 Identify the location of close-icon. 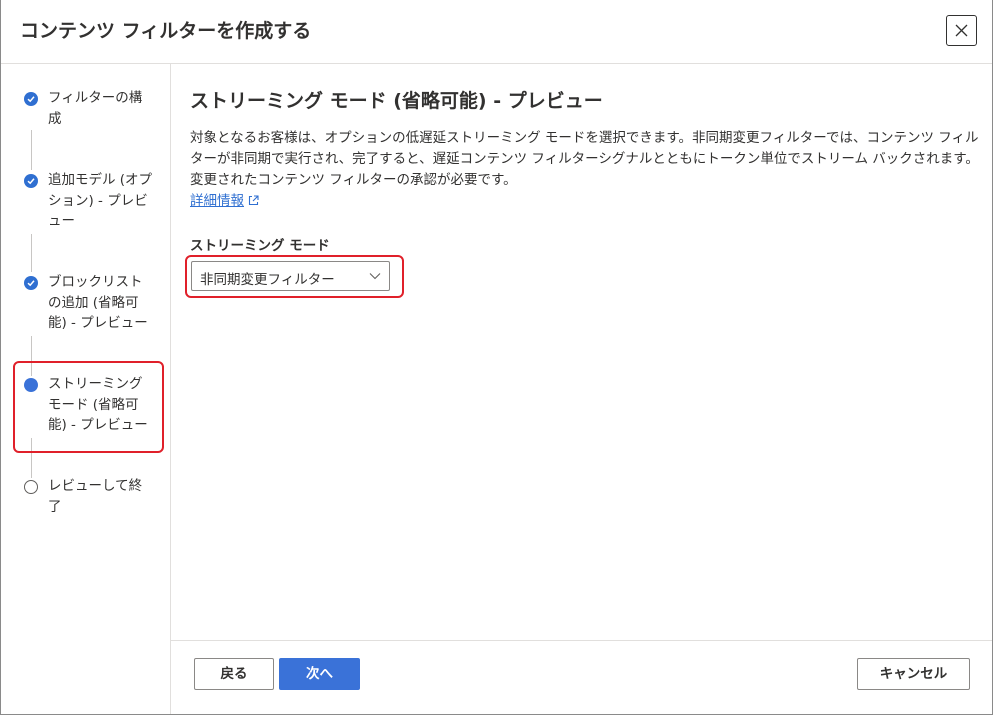
(961, 30).